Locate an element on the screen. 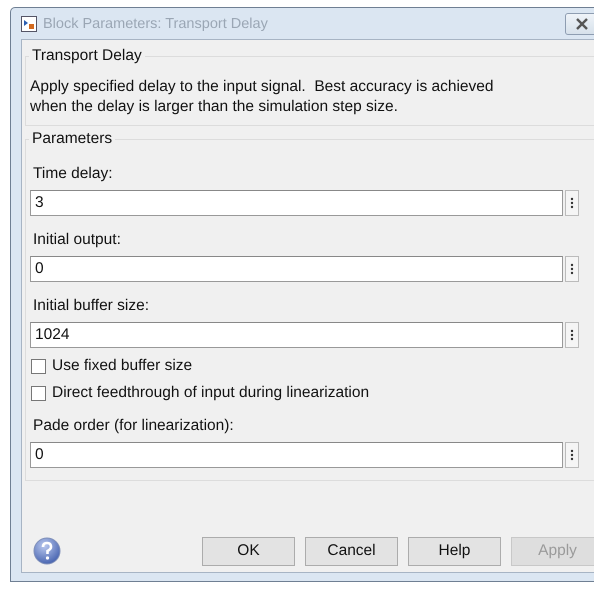 The width and height of the screenshot is (594, 589). close-button is located at coordinates (579, 23).